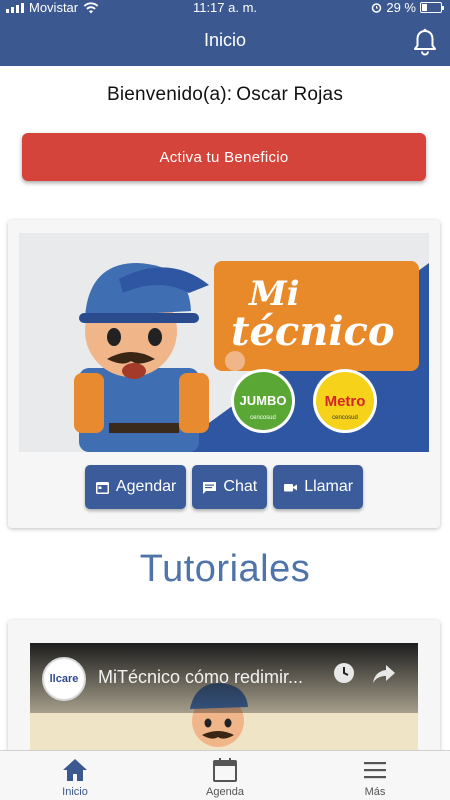 The height and width of the screenshot is (800, 450). I want to click on alarm-icon, so click(377, 8).